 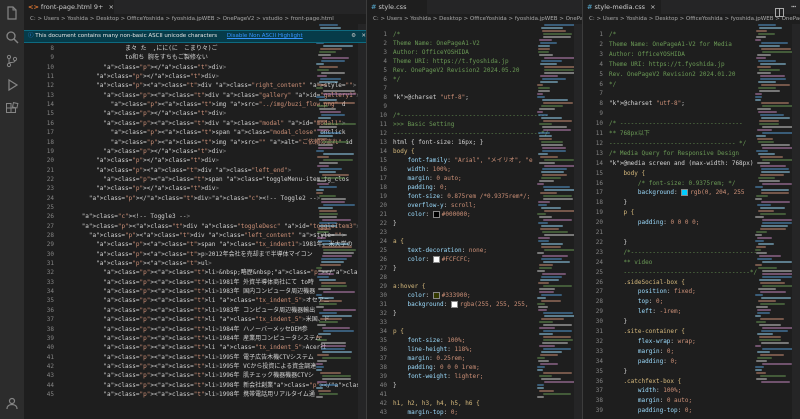 What do you see at coordinates (622, 7) in the screenshot?
I see `tab-style-media-css: # style-media.css ×` at bounding box center [622, 7].